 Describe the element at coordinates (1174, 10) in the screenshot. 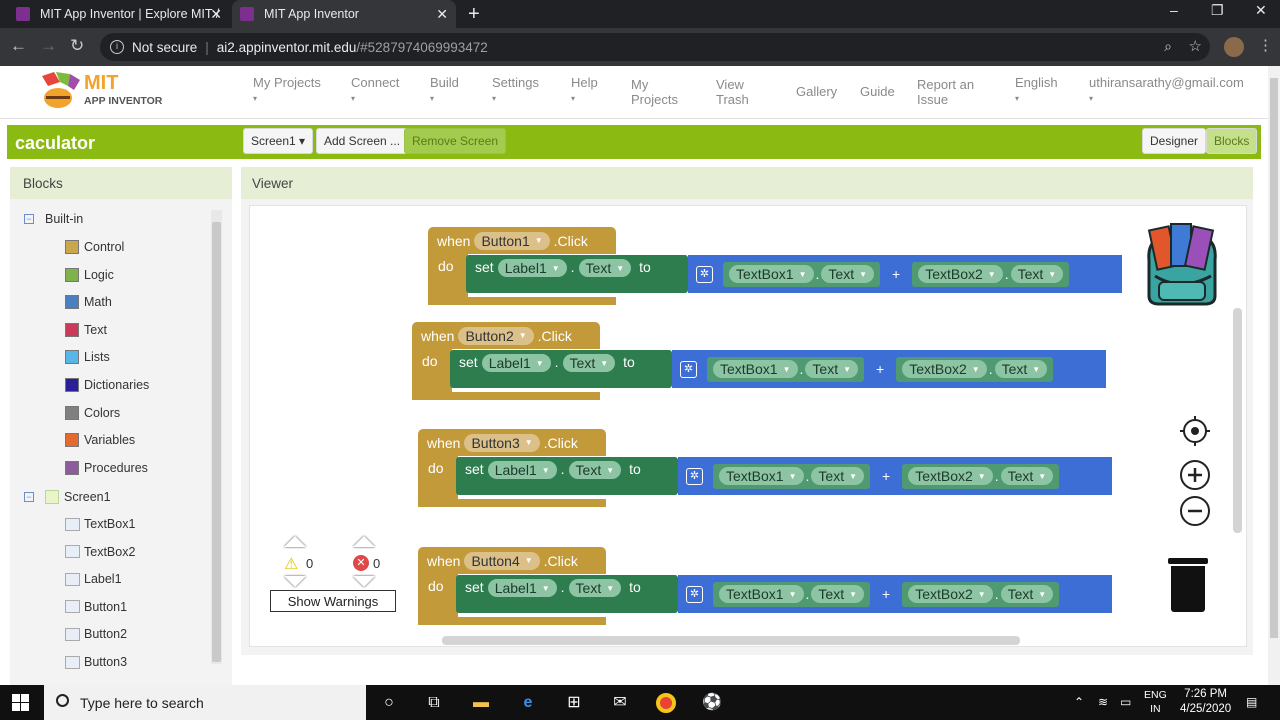

I see `minimize-button: –` at that location.